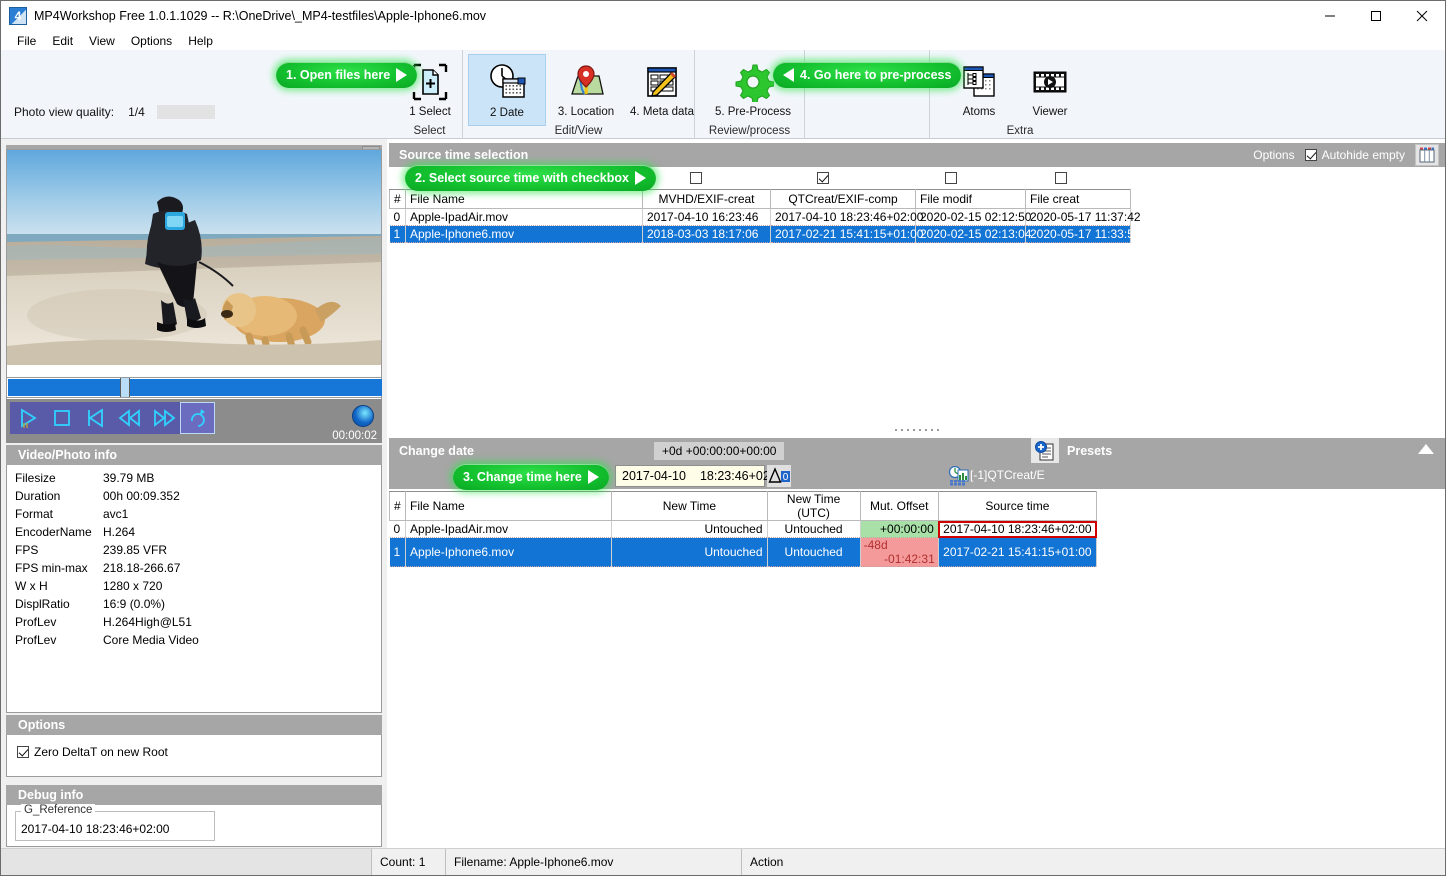  I want to click on autohide-empty-checkbox: Autohide empty, so click(1354, 155).